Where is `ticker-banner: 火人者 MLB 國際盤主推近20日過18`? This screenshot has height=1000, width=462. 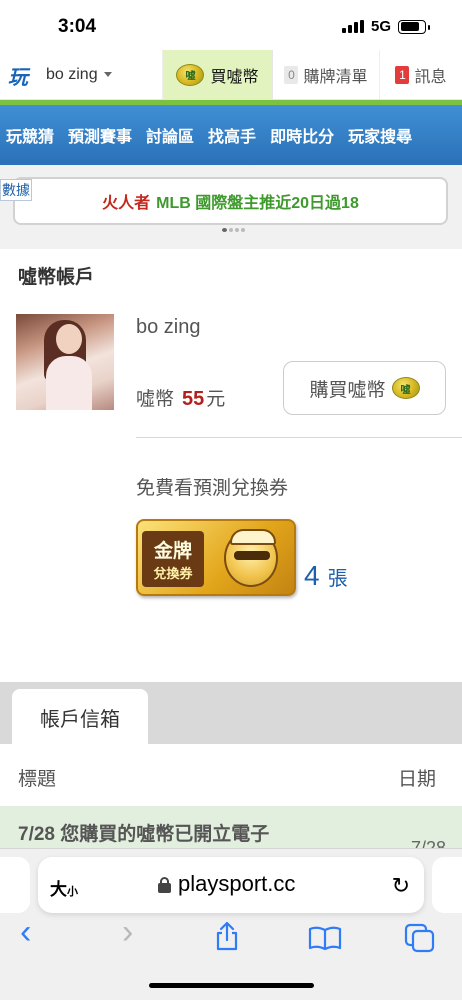 ticker-banner: 火人者 MLB 國際盤主推近20日過18 is located at coordinates (230, 201).